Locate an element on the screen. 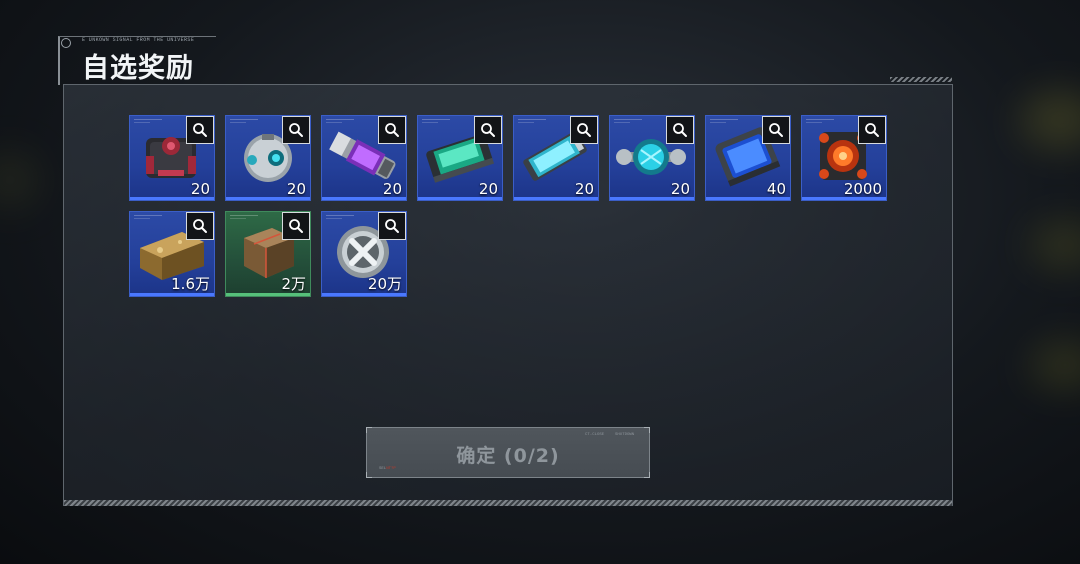 The image size is (1080, 564). reward-quantity: 2000 is located at coordinates (862, 189).